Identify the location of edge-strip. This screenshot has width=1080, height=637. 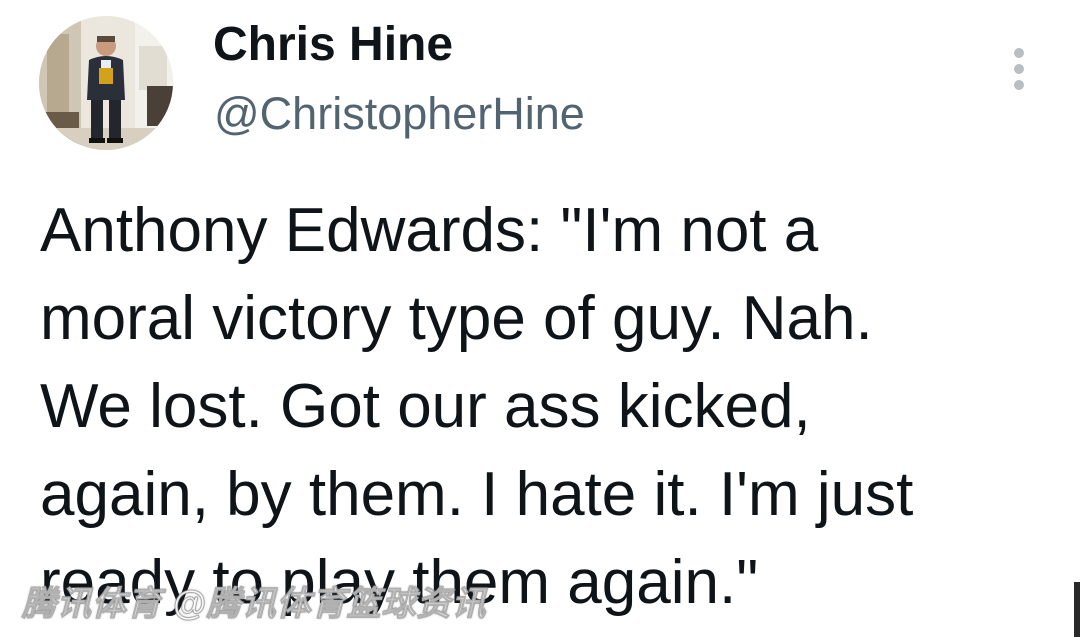
(1077, 609).